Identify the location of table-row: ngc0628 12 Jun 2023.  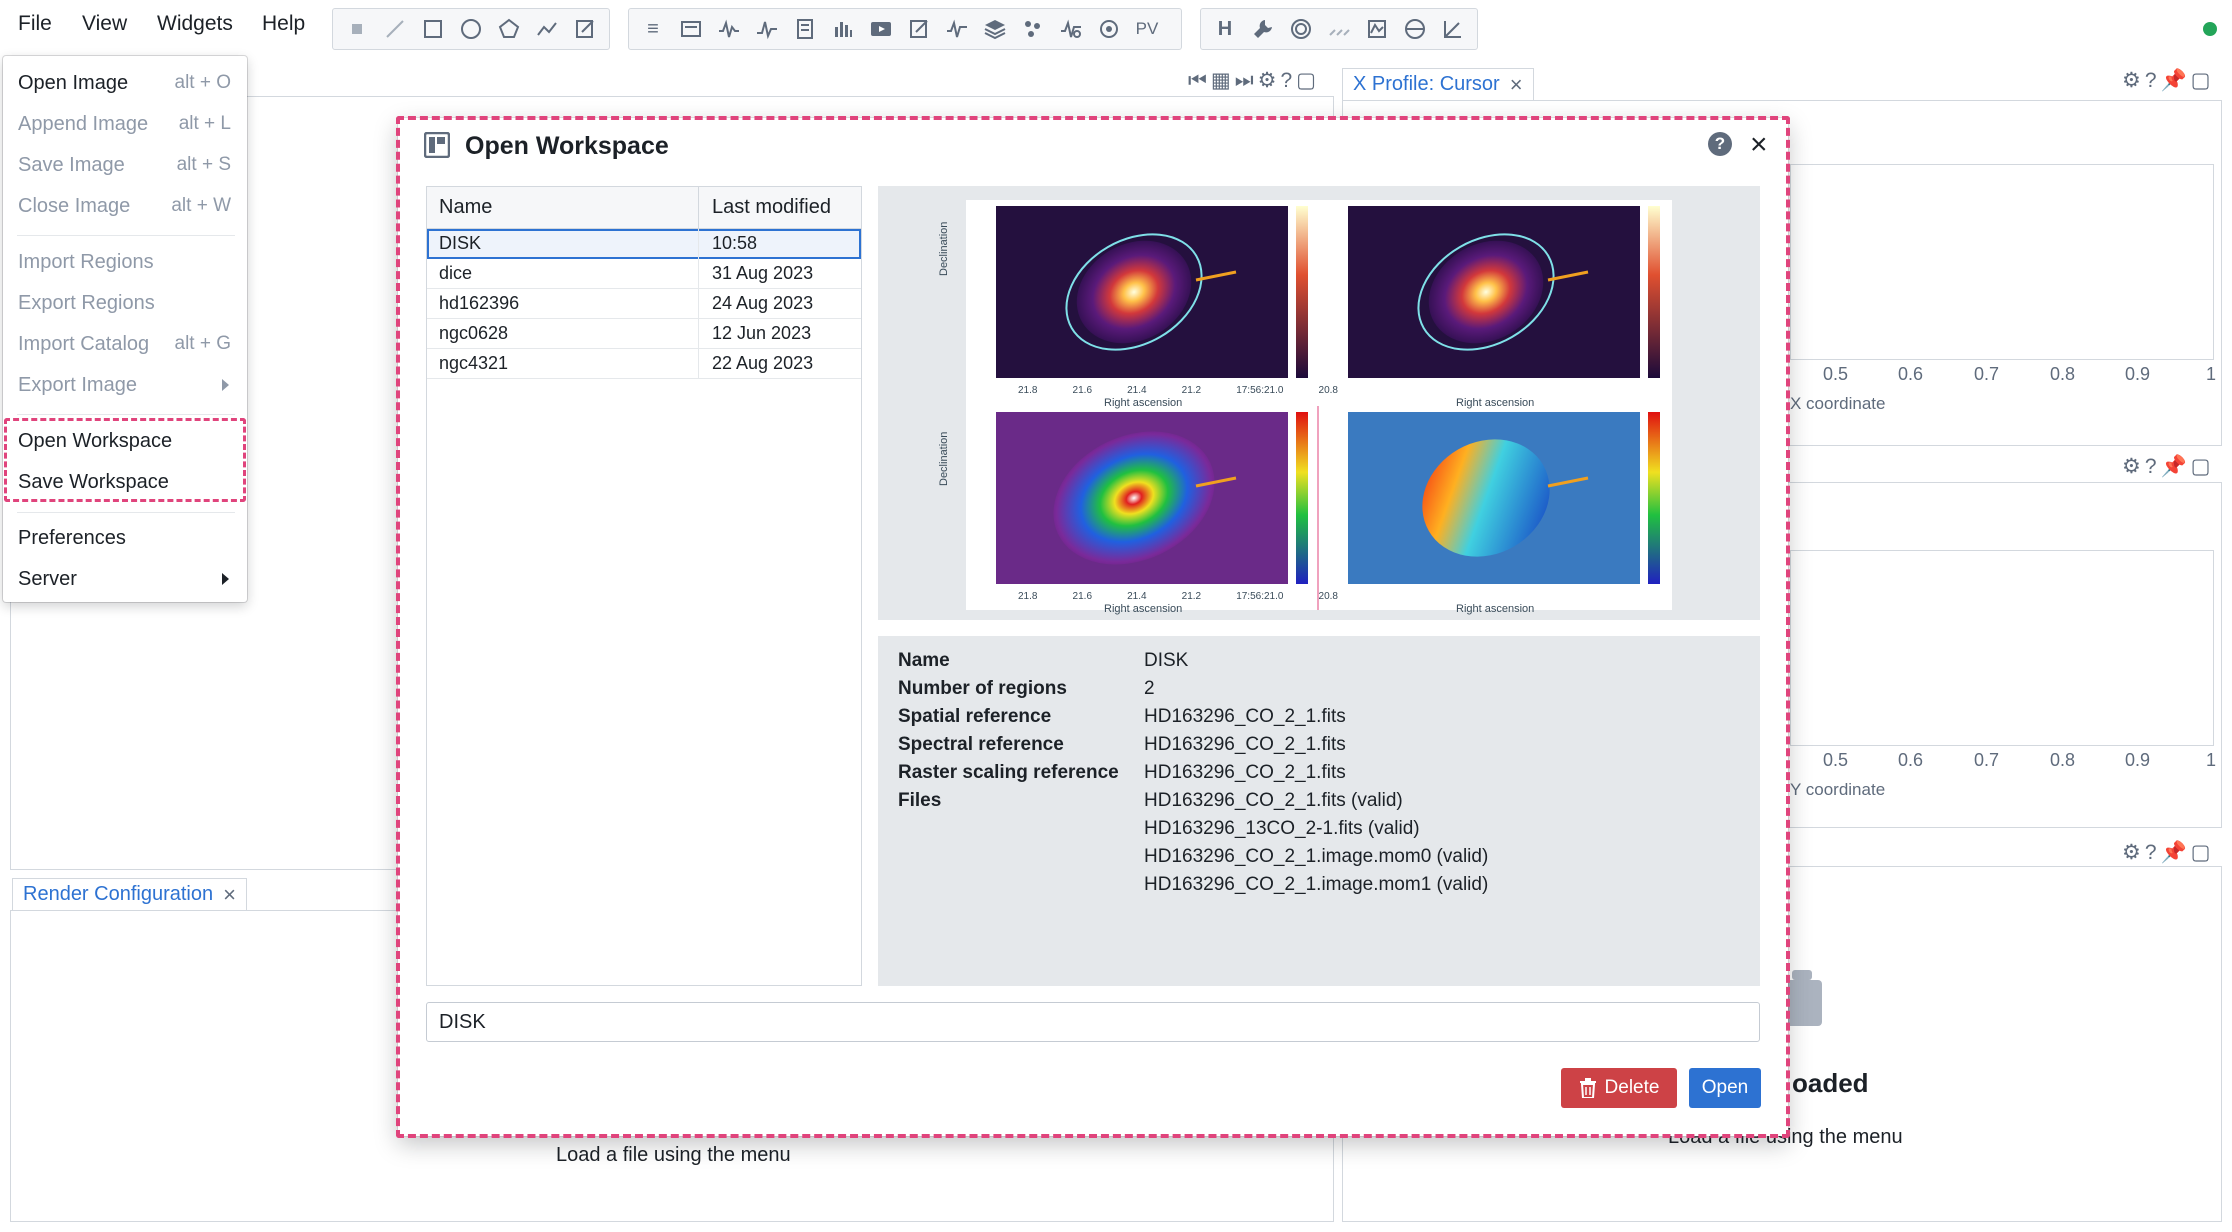
(644, 334).